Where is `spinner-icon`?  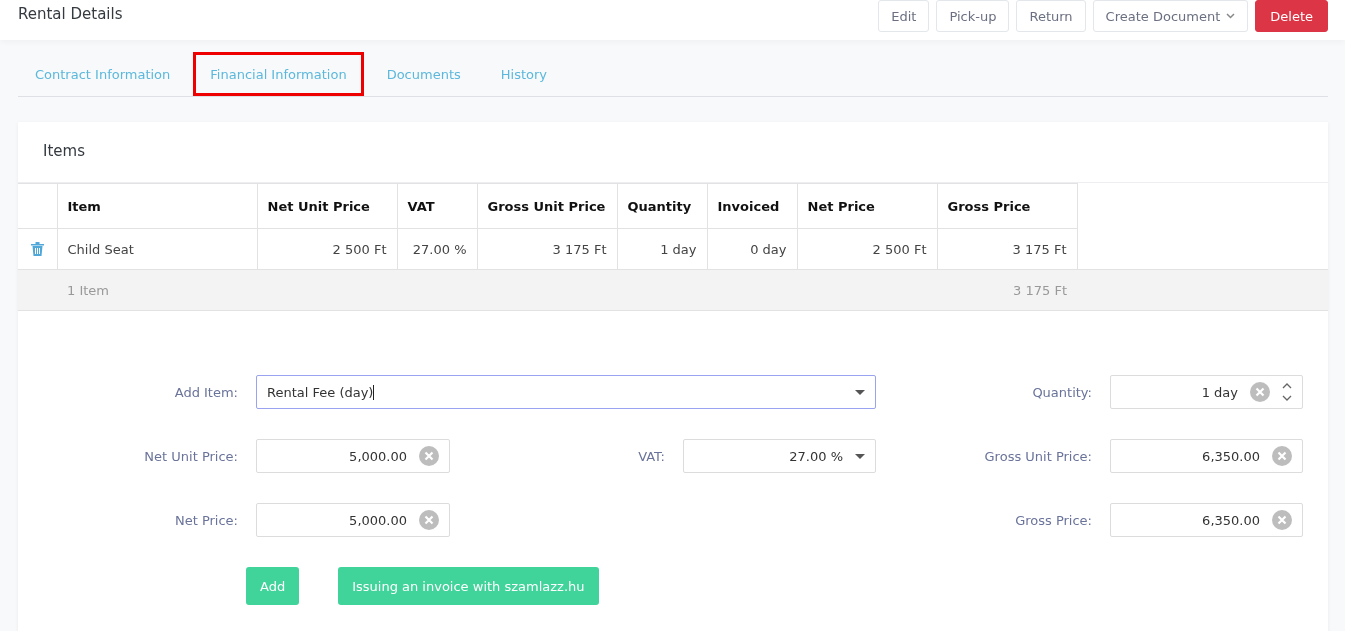
spinner-icon is located at coordinates (1287, 392).